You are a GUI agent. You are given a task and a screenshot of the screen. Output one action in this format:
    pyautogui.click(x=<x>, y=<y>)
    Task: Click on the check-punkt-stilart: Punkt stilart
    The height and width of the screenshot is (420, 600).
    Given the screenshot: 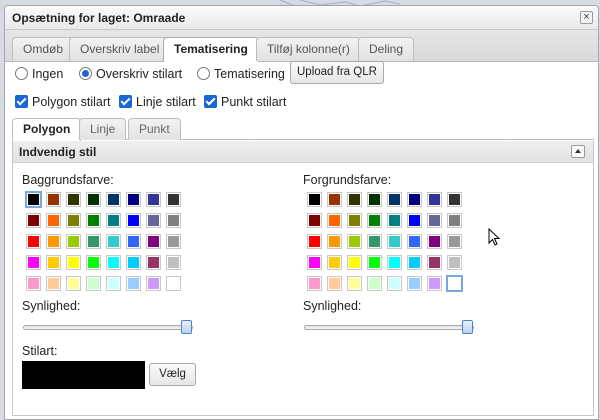 What is the action you would take?
    pyautogui.click(x=245, y=102)
    